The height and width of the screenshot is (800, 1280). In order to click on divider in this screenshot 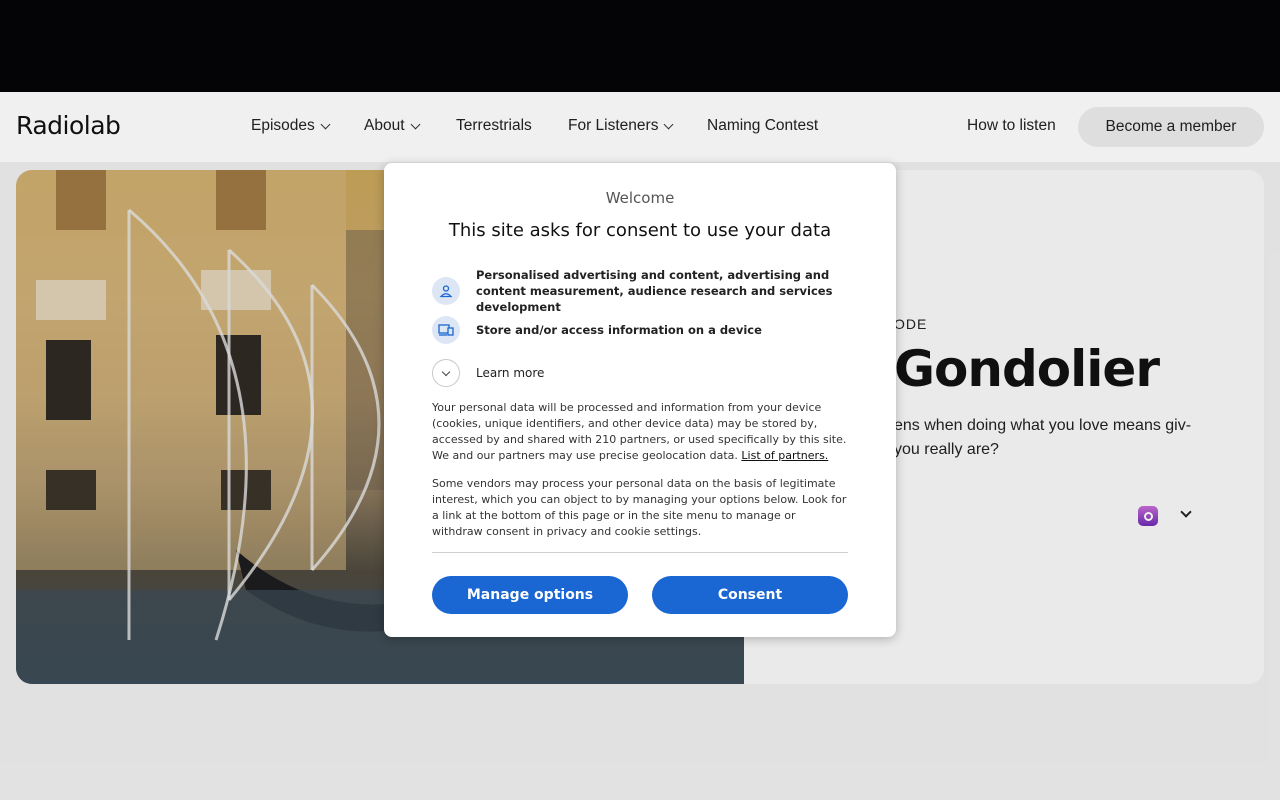, I will do `click(640, 552)`.